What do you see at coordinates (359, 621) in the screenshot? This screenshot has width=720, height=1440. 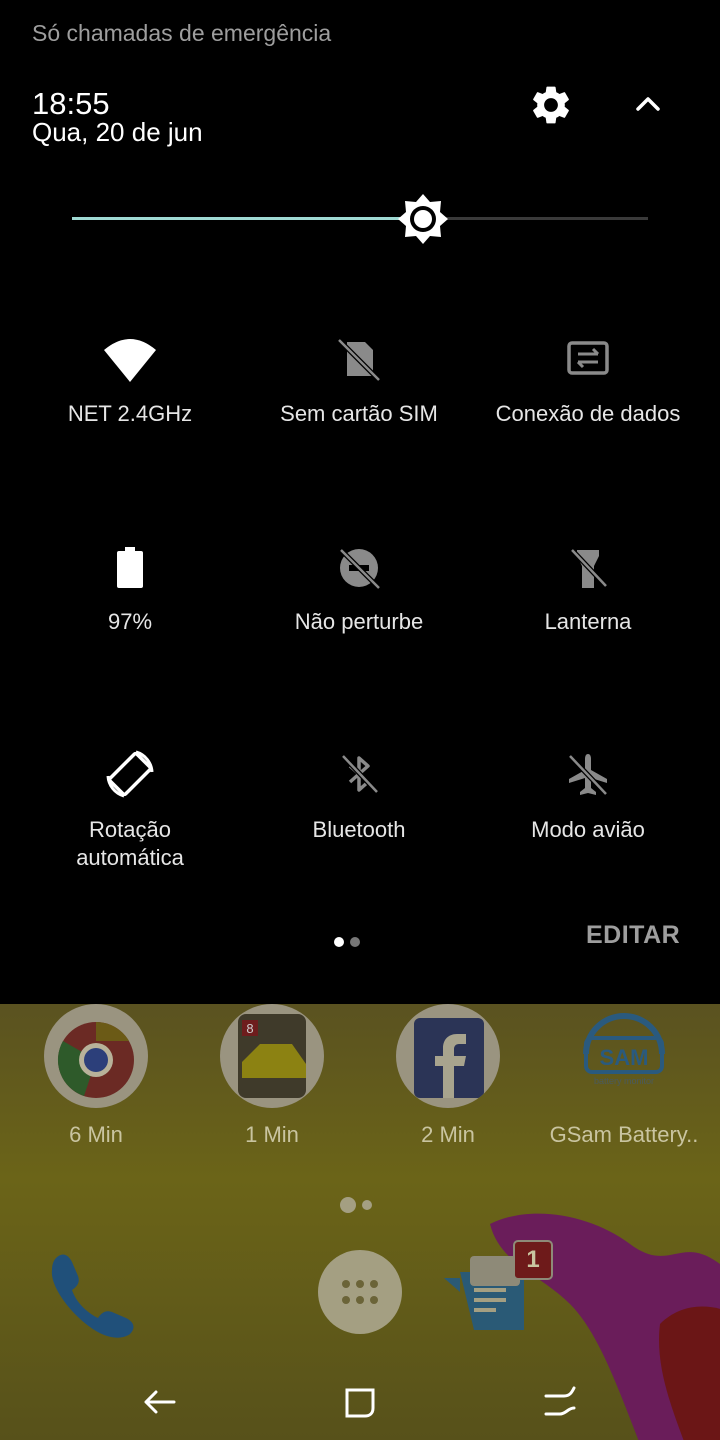 I see `tile-label: Não perturbe` at bounding box center [359, 621].